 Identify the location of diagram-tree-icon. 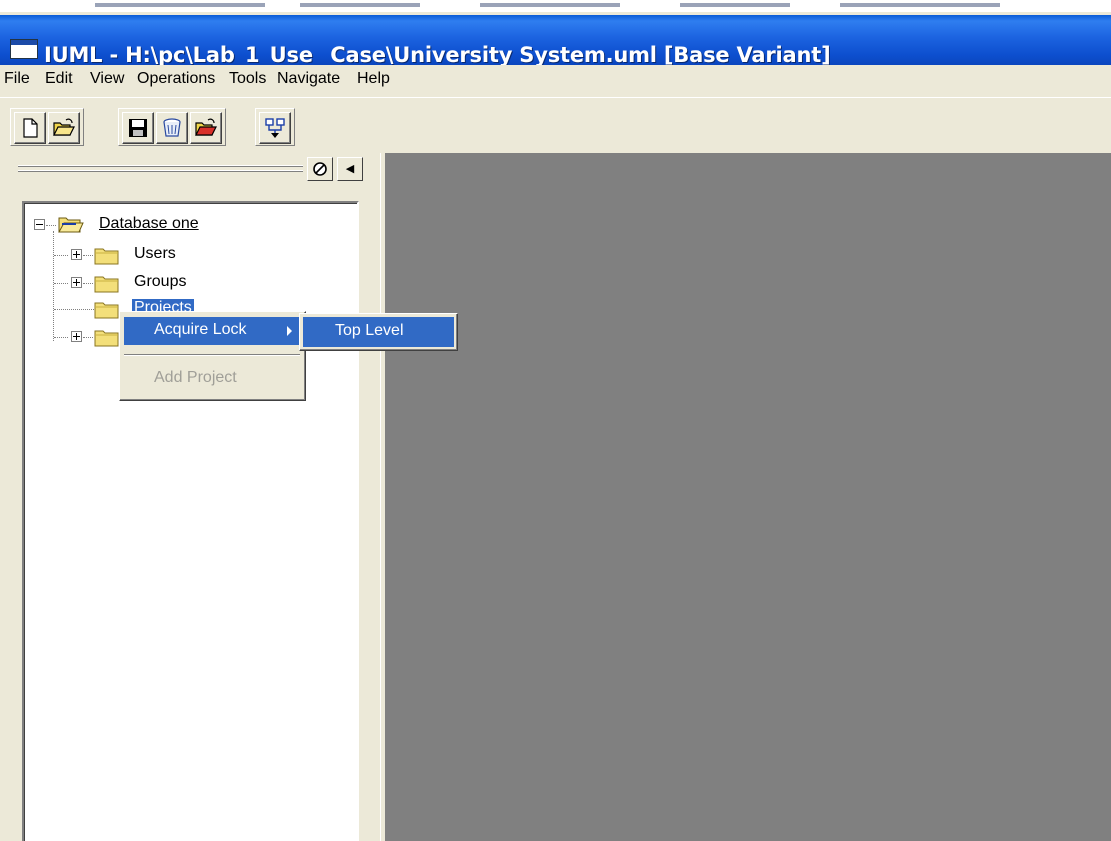
(275, 128).